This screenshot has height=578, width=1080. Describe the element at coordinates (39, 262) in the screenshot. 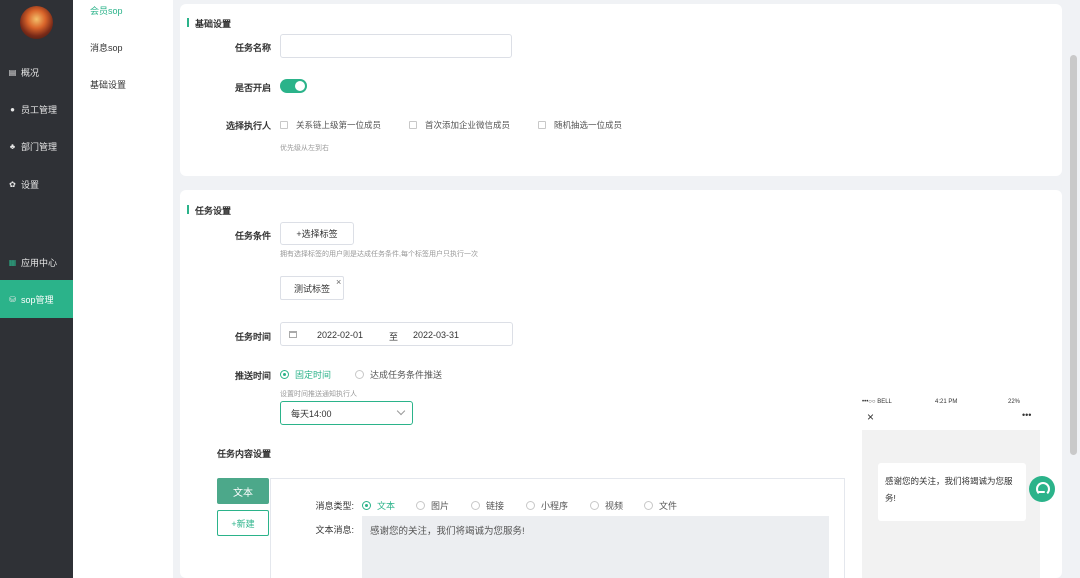

I see `nav-label: 应用中心` at that location.